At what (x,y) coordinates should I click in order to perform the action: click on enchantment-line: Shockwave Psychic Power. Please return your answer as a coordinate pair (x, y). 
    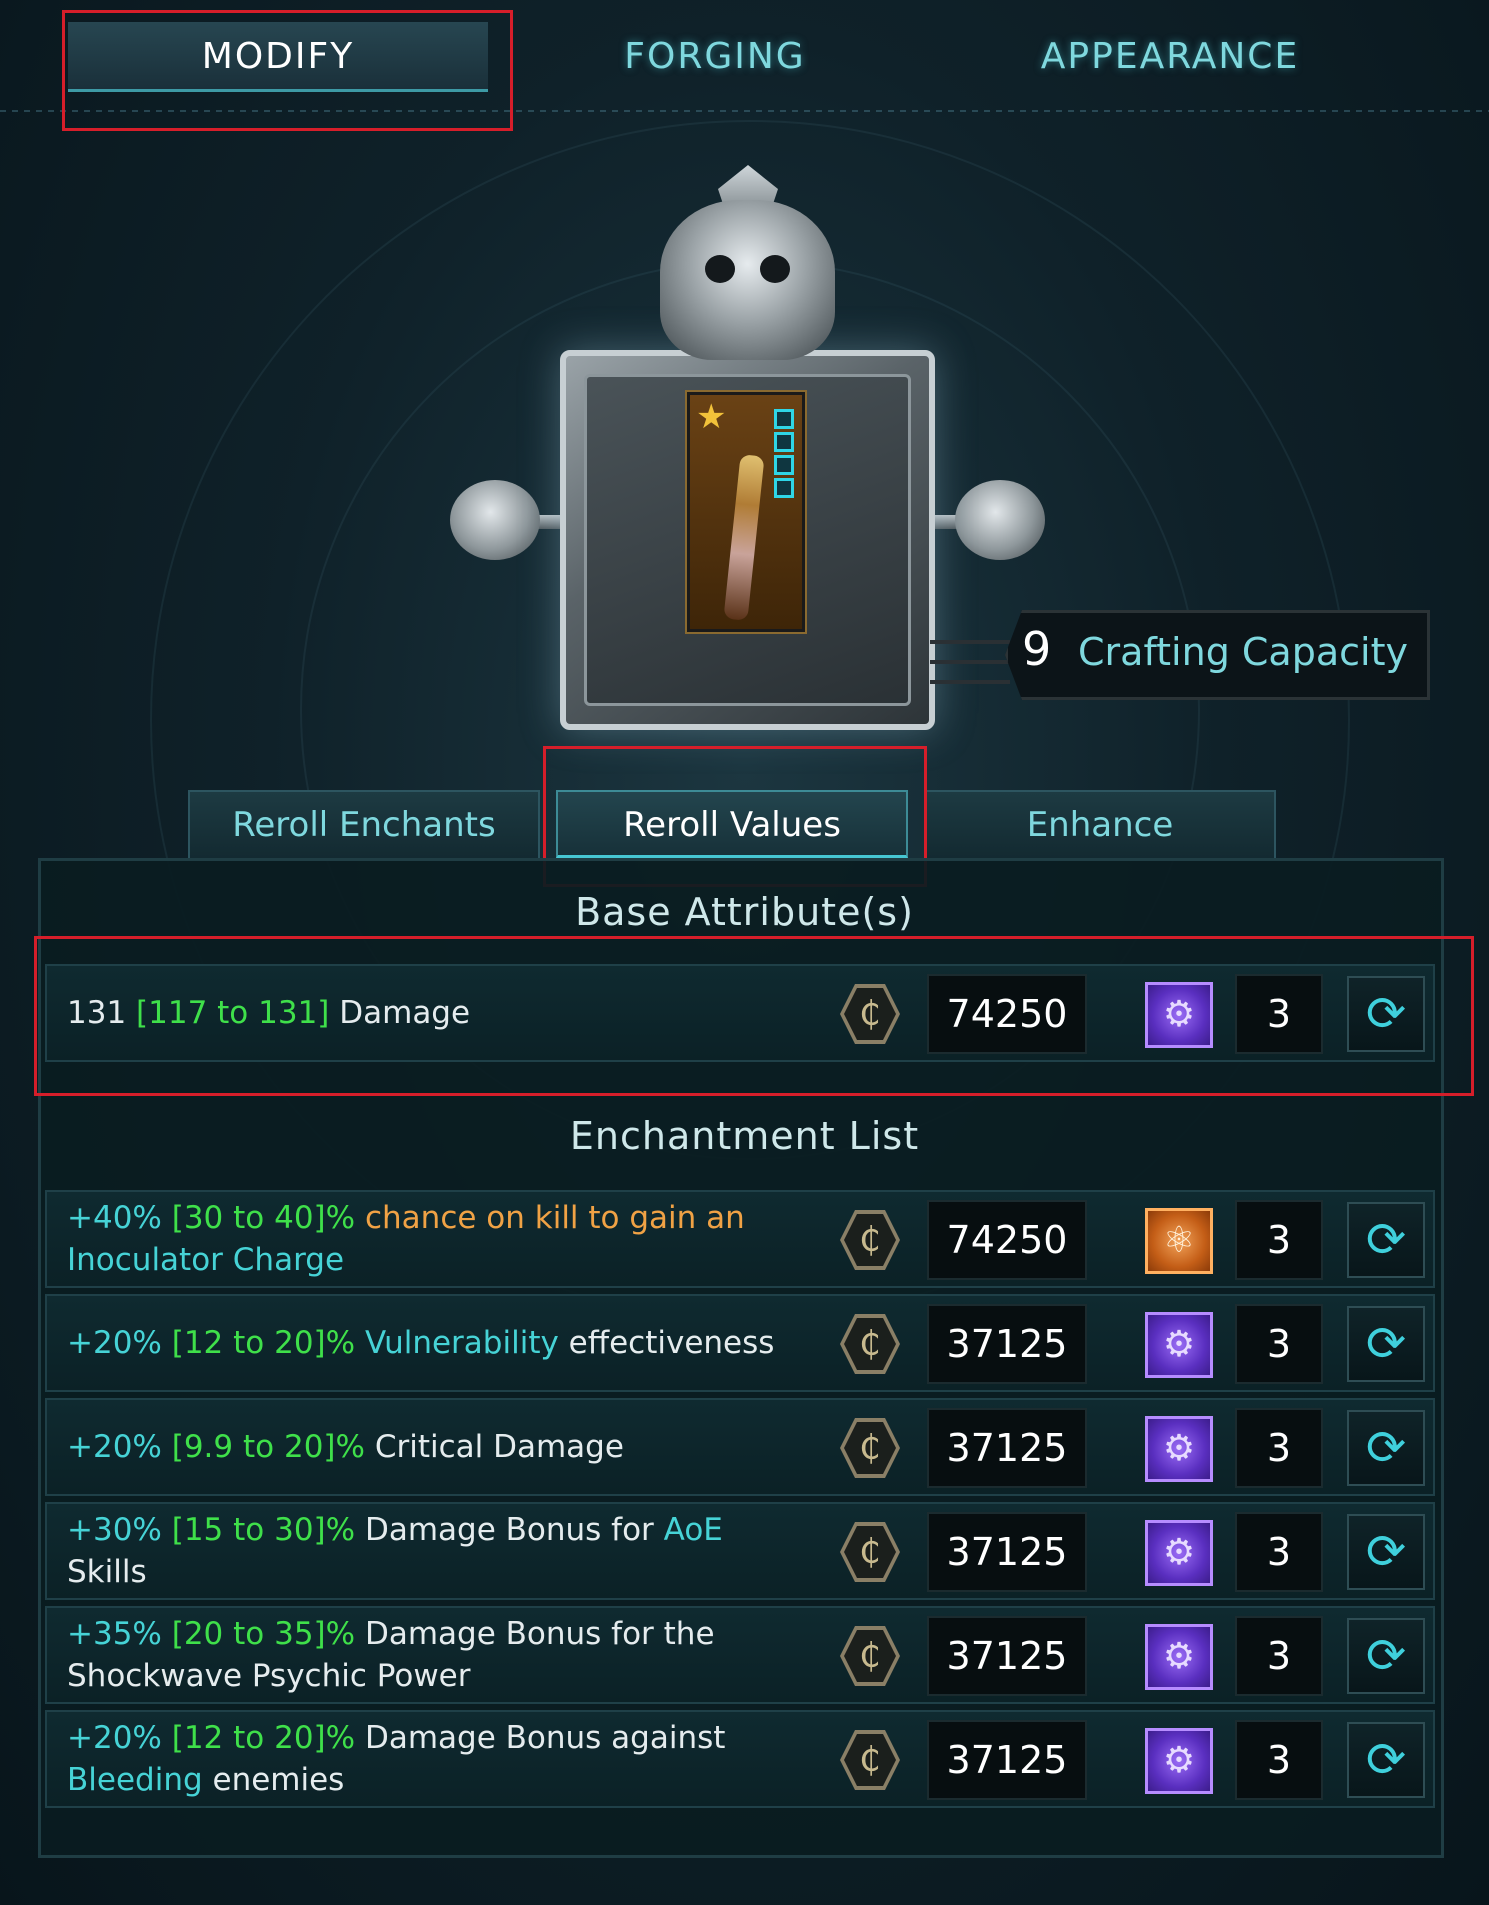
    Looking at the image, I should click on (452, 1676).